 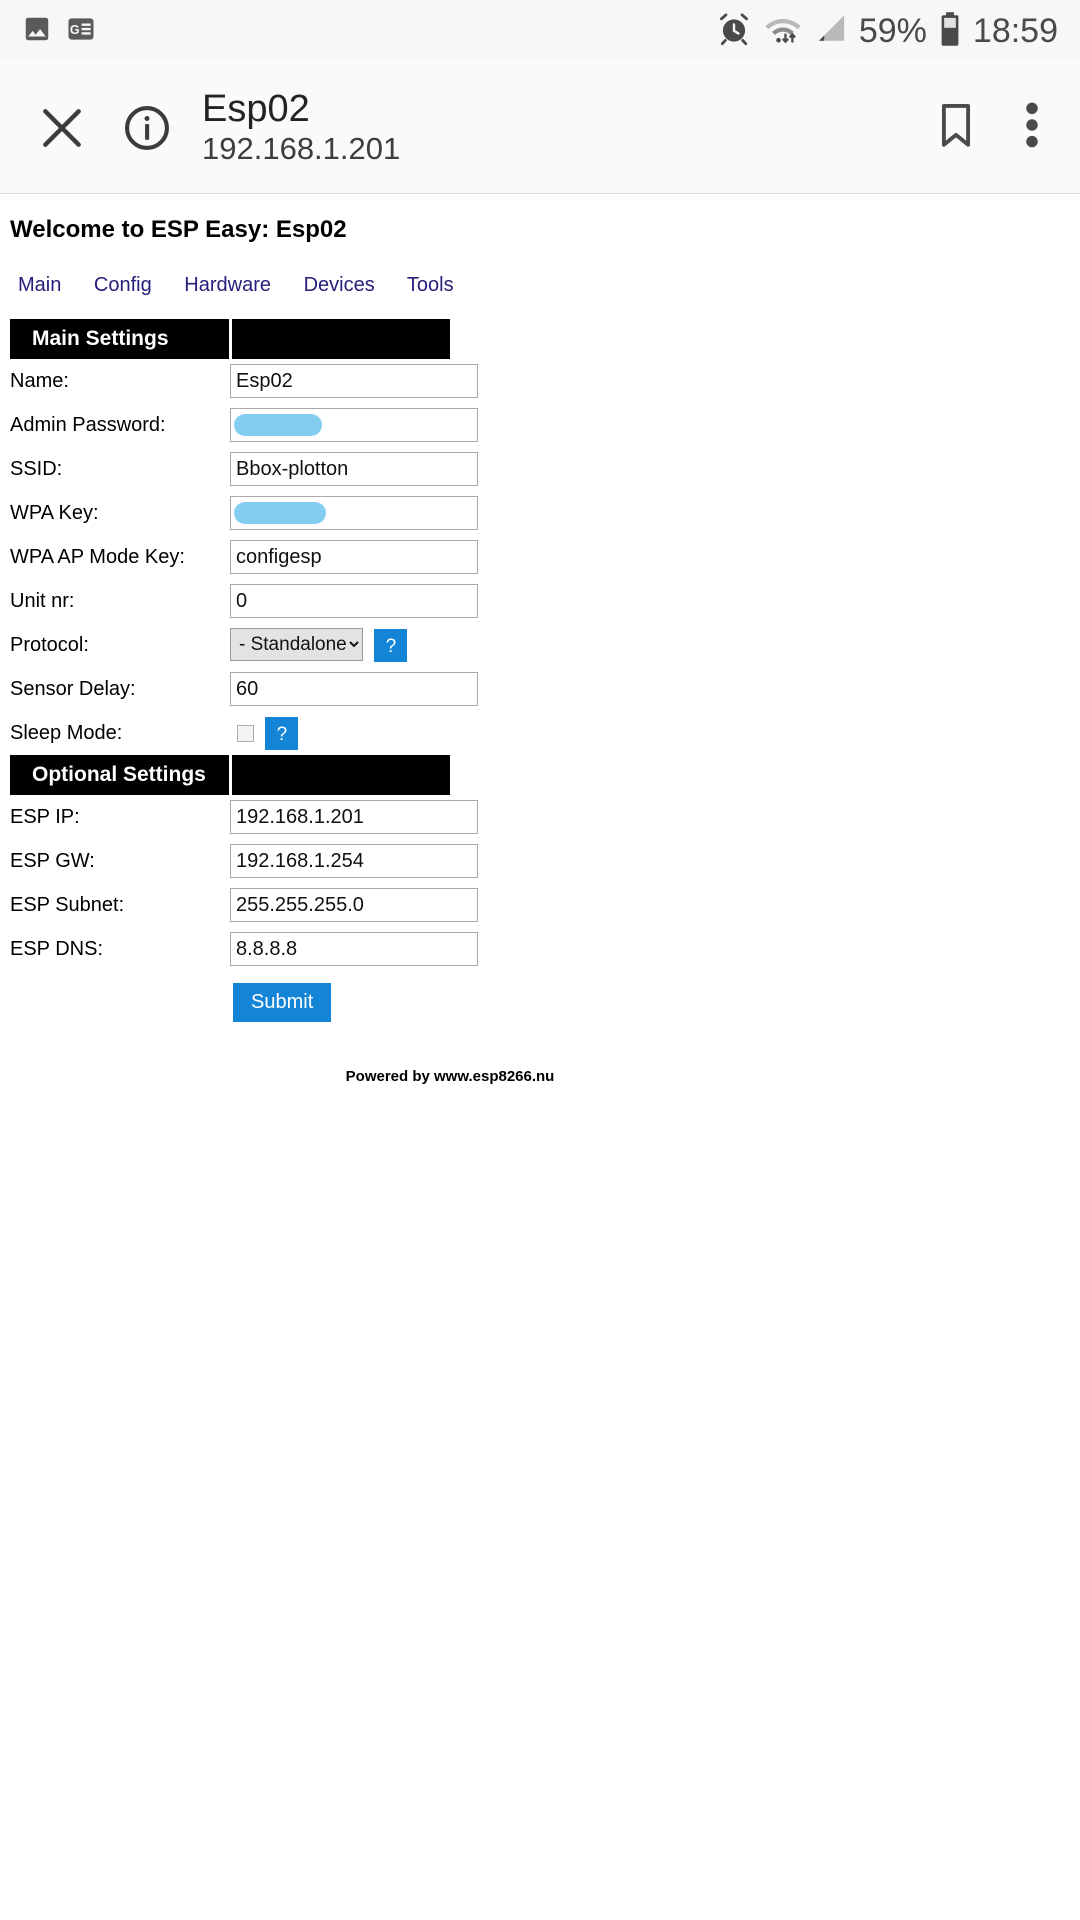 I want to click on row-esp-dns: ESP DNS:, so click(x=244, y=949).